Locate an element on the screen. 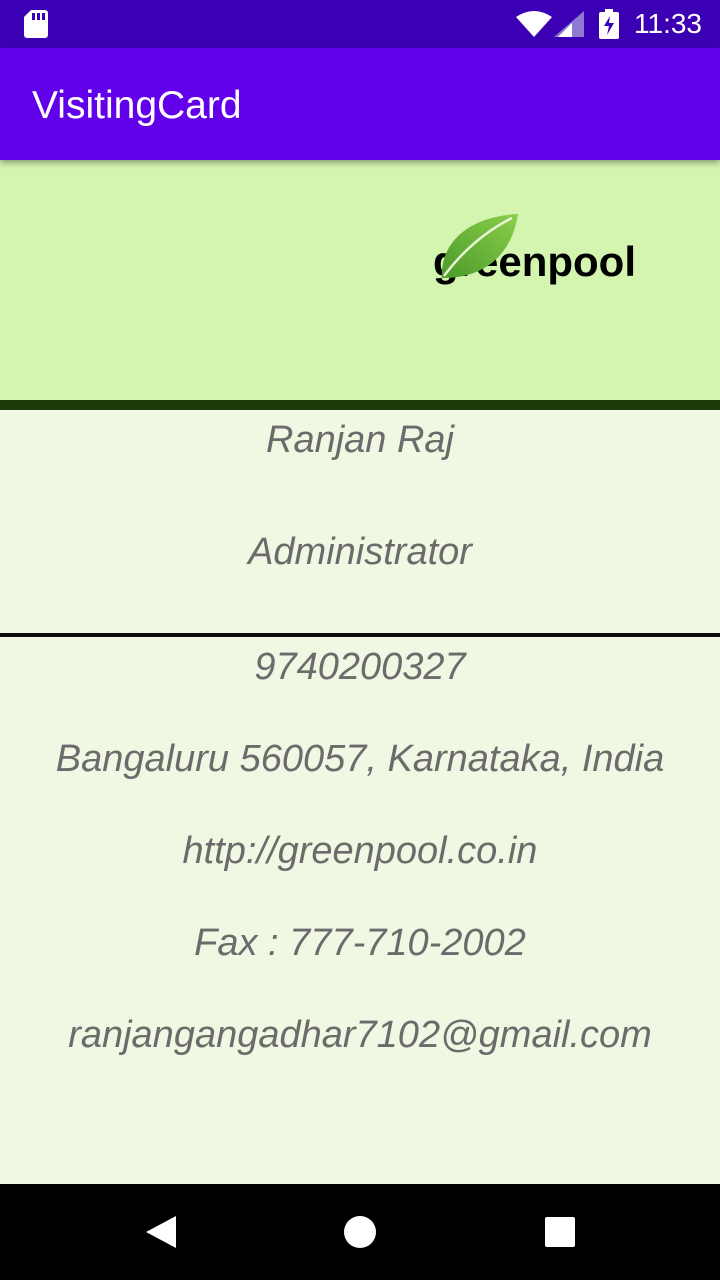 This screenshot has height=1280, width=720. home-icon is located at coordinates (360, 1232).